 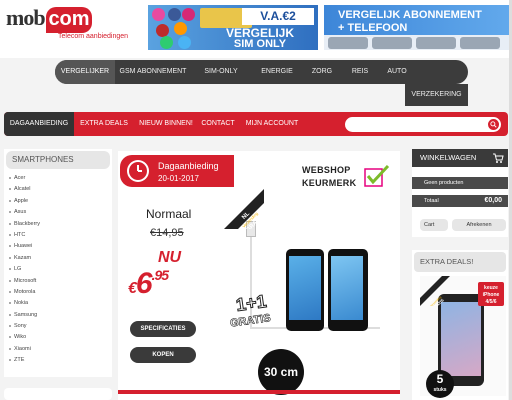 What do you see at coordinates (460, 262) in the screenshot?
I see `extra-deals-title: EXTRA DEALS!` at bounding box center [460, 262].